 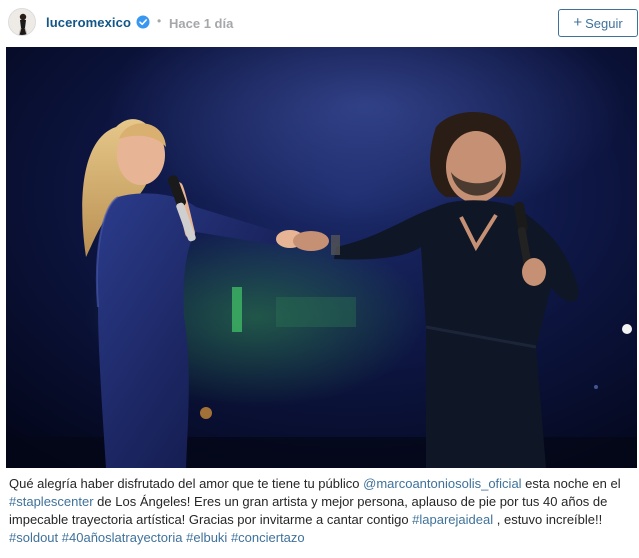 What do you see at coordinates (578, 22) in the screenshot?
I see `plus-icon: +` at bounding box center [578, 22].